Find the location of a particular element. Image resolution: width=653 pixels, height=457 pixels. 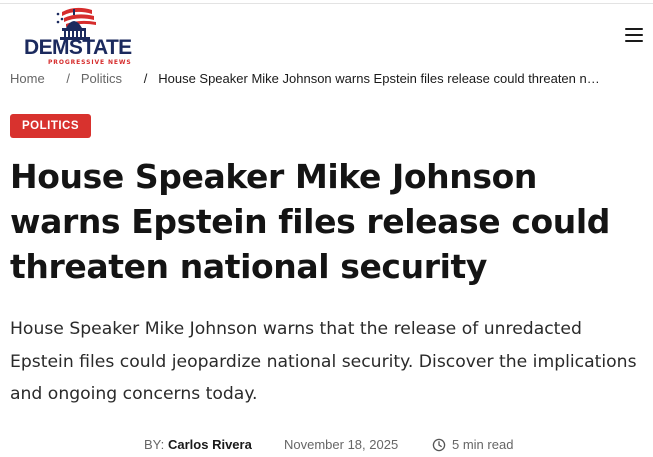

site-header: DEMSTATE PROGRESSIVE NEWS is located at coordinates (326, 35).